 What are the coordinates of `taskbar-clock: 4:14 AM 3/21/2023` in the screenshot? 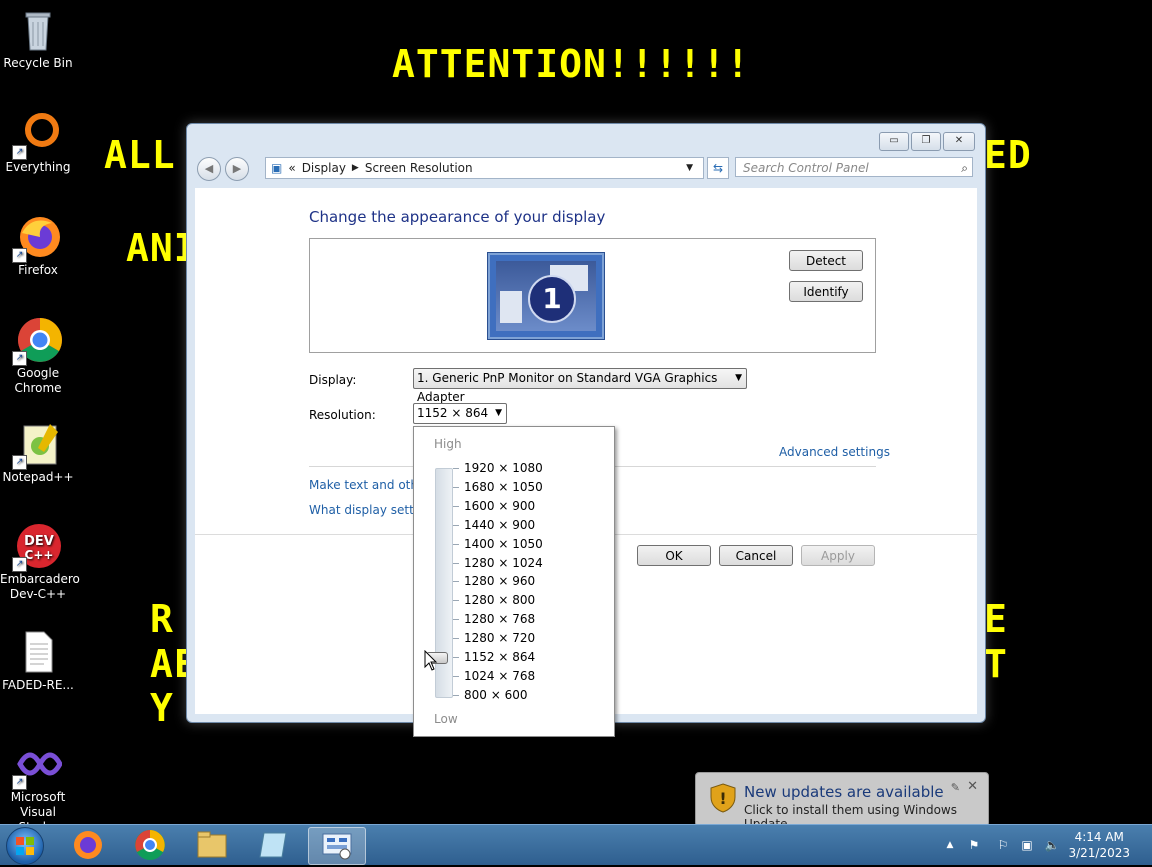 It's located at (1099, 845).